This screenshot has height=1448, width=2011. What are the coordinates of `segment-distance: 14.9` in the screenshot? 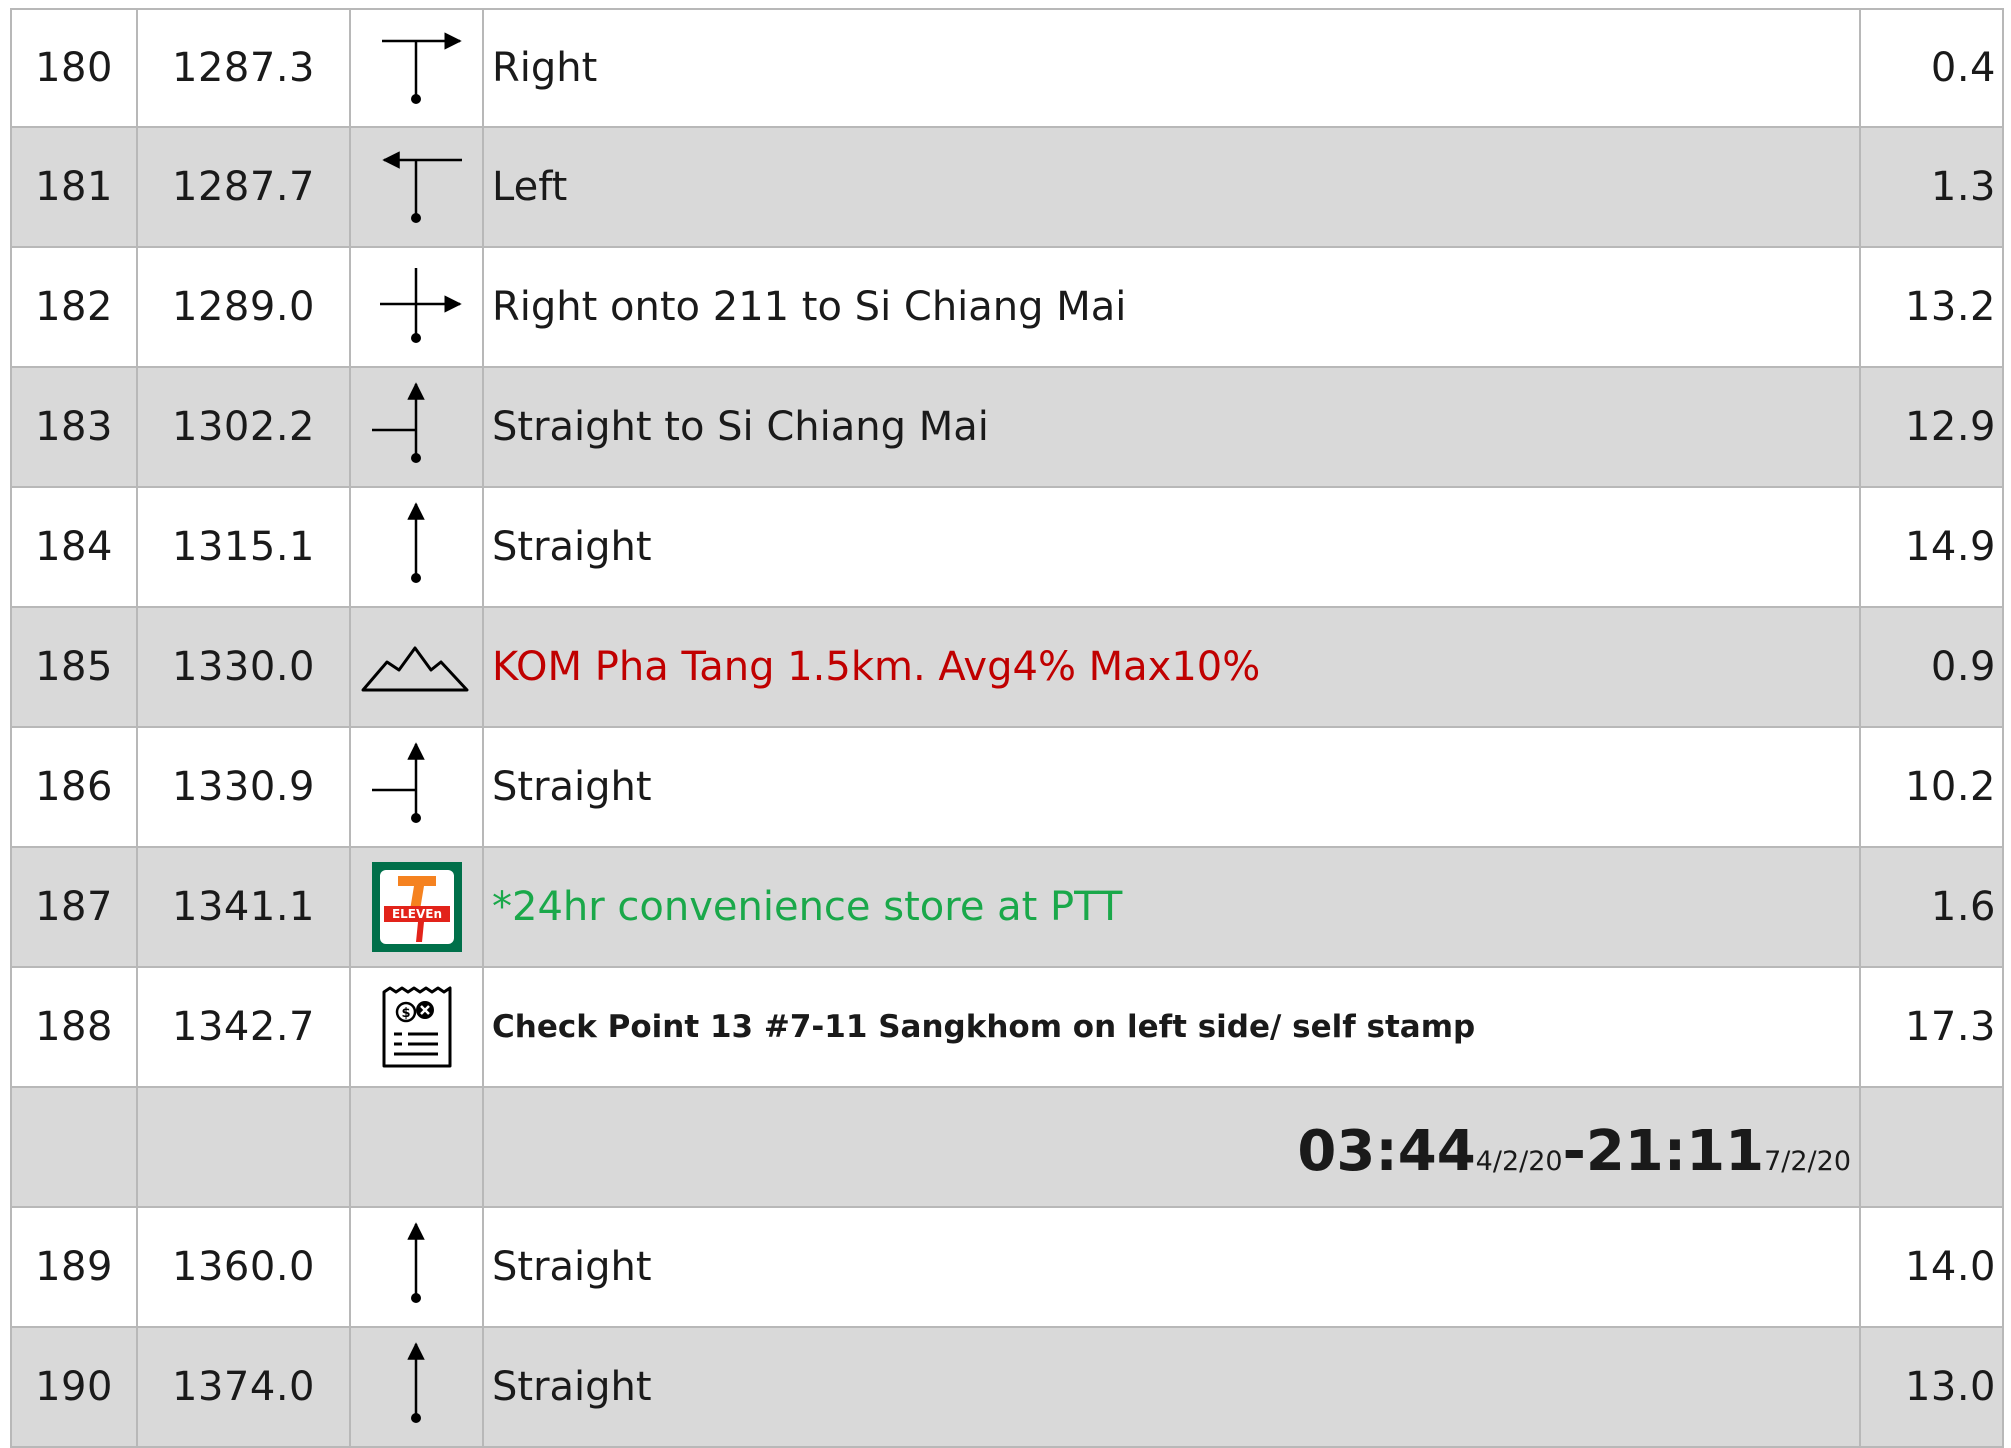 It's located at (1950, 547).